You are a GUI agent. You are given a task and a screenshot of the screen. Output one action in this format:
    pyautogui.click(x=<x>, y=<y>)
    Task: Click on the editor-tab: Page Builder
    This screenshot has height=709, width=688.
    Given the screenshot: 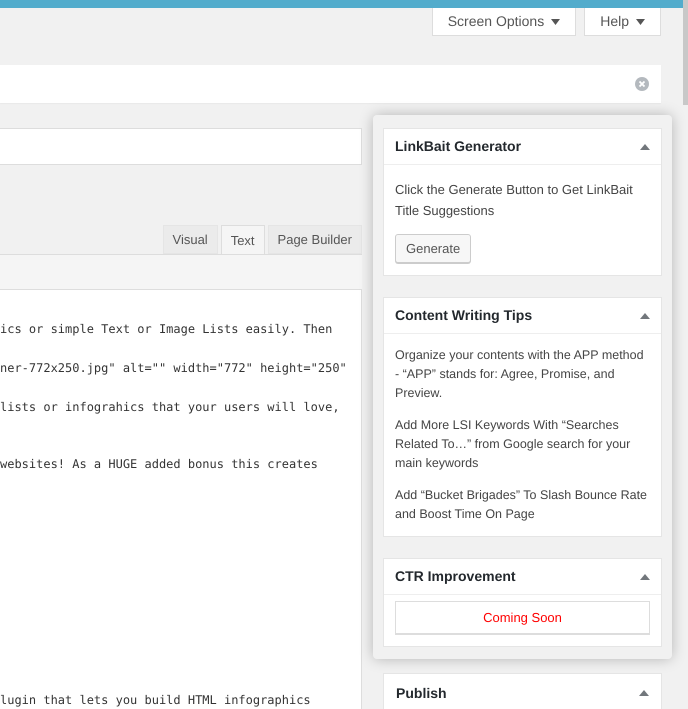 What is the action you would take?
    pyautogui.click(x=315, y=239)
    